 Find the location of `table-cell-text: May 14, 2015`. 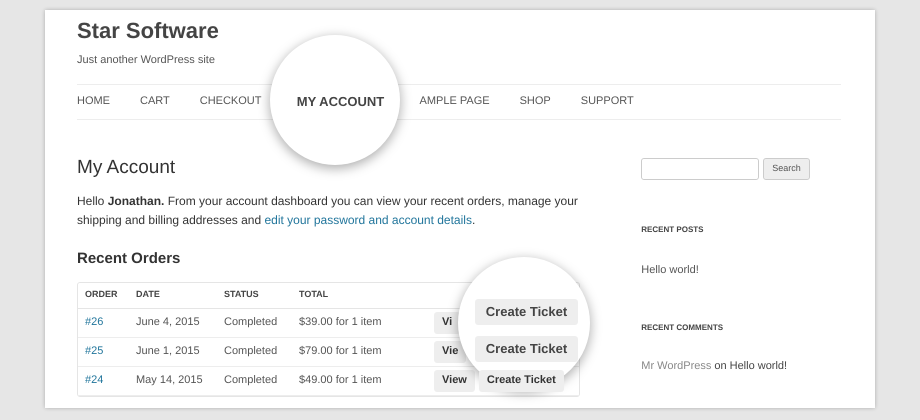

table-cell-text: May 14, 2015 is located at coordinates (169, 380).